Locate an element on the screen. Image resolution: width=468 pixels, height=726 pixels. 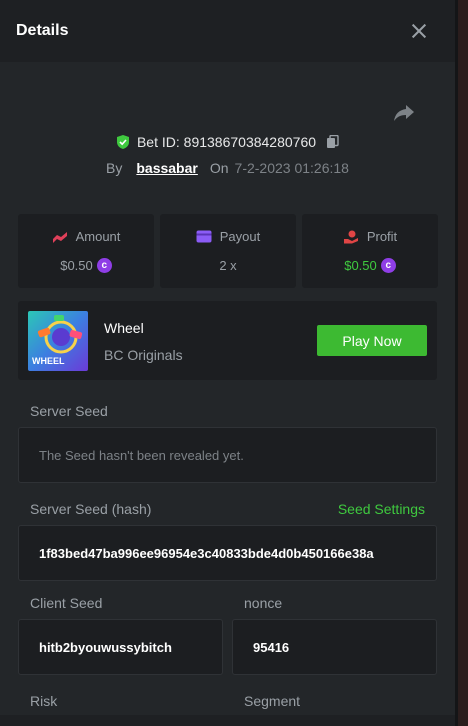
server-seed-label: Server Seed is located at coordinates (69, 411).